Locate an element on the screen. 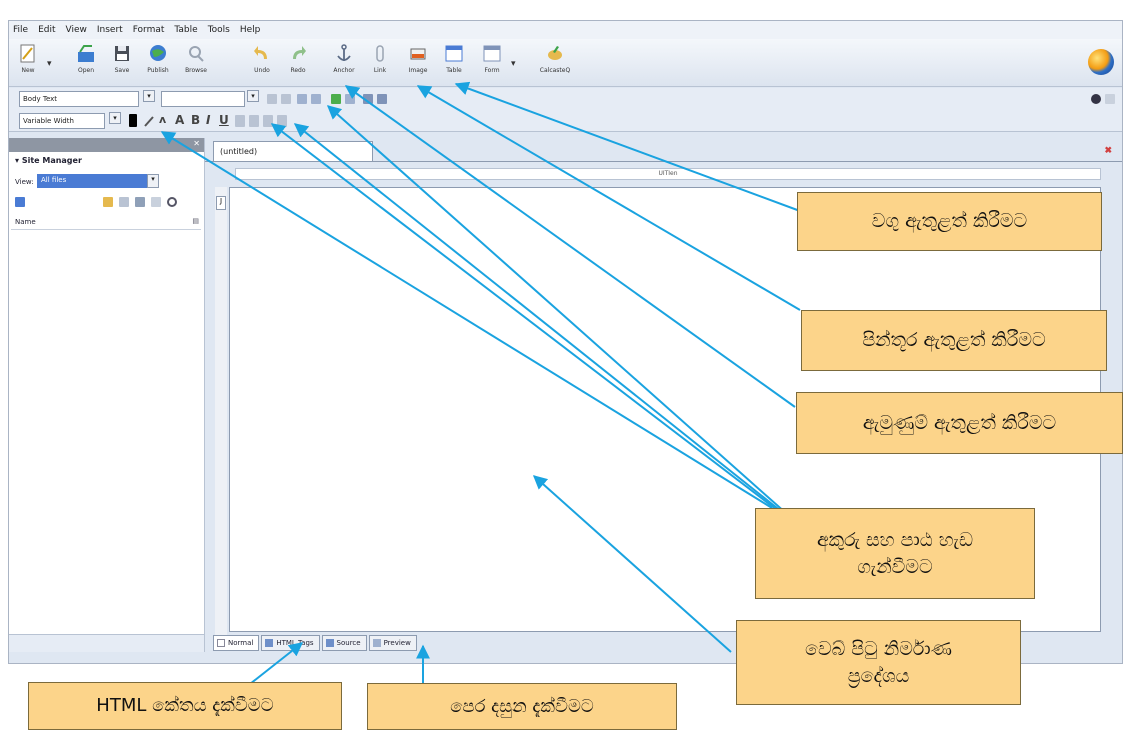 The height and width of the screenshot is (734, 1131). view-select-dropdown: ▾ is located at coordinates (153, 181).